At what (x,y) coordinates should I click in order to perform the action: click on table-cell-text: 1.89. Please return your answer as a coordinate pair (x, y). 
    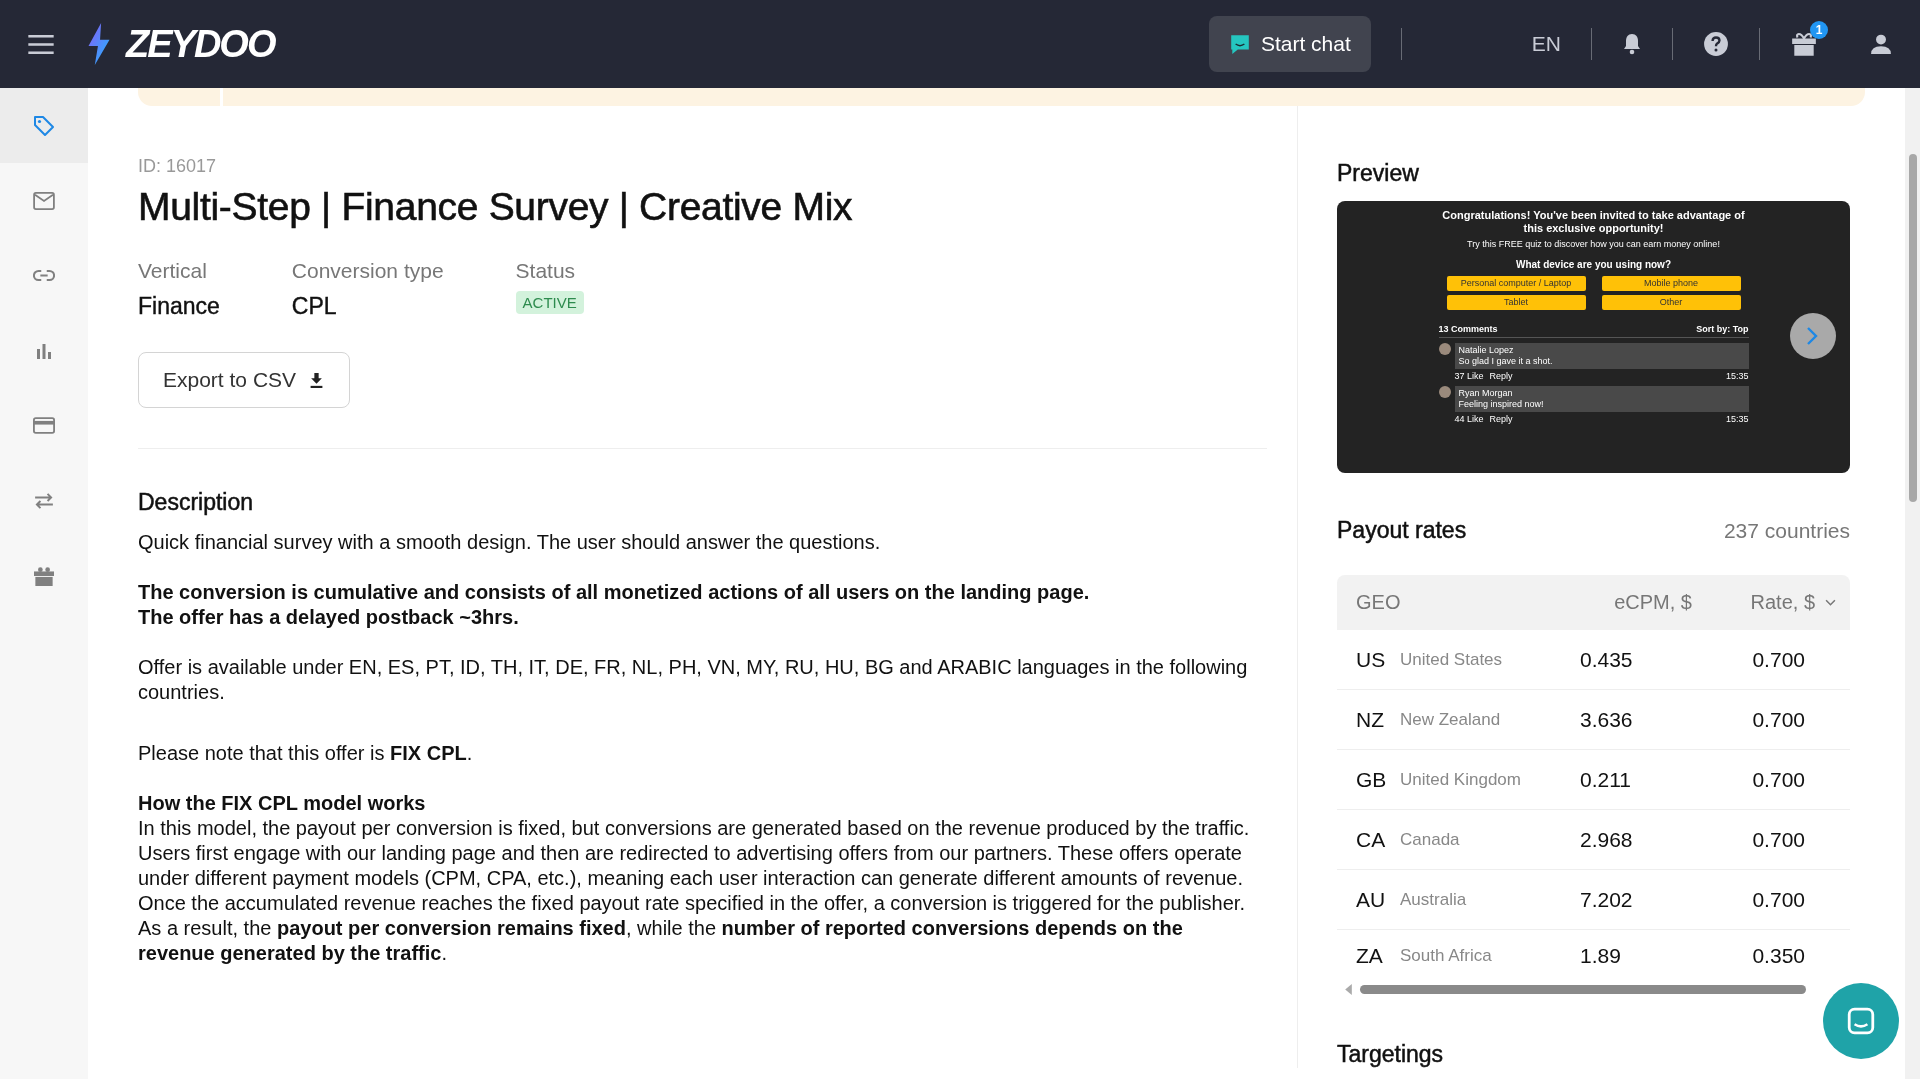
    Looking at the image, I should click on (1600, 956).